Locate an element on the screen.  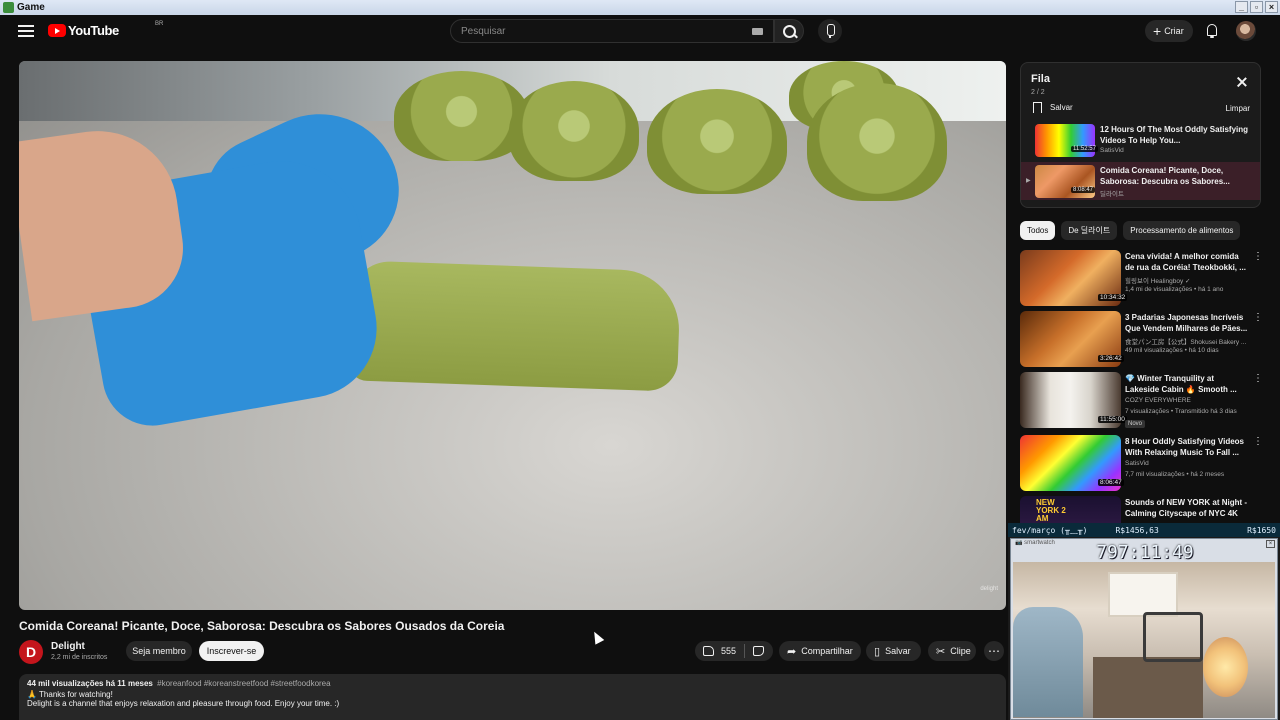
video-duration: 3:26:42 is located at coordinates (1111, 358).